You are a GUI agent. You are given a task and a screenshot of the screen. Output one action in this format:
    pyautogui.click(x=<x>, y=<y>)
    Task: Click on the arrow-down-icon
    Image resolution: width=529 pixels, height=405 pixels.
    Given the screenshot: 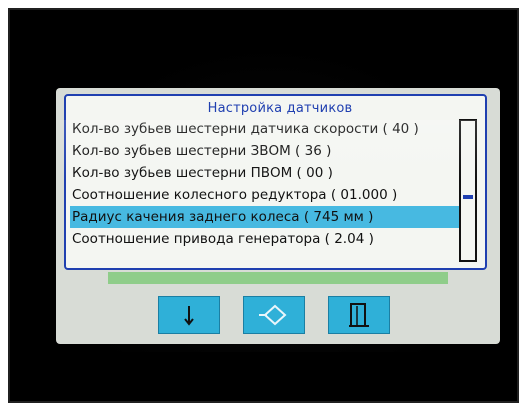 What is the action you would take?
    pyautogui.click(x=189, y=316)
    